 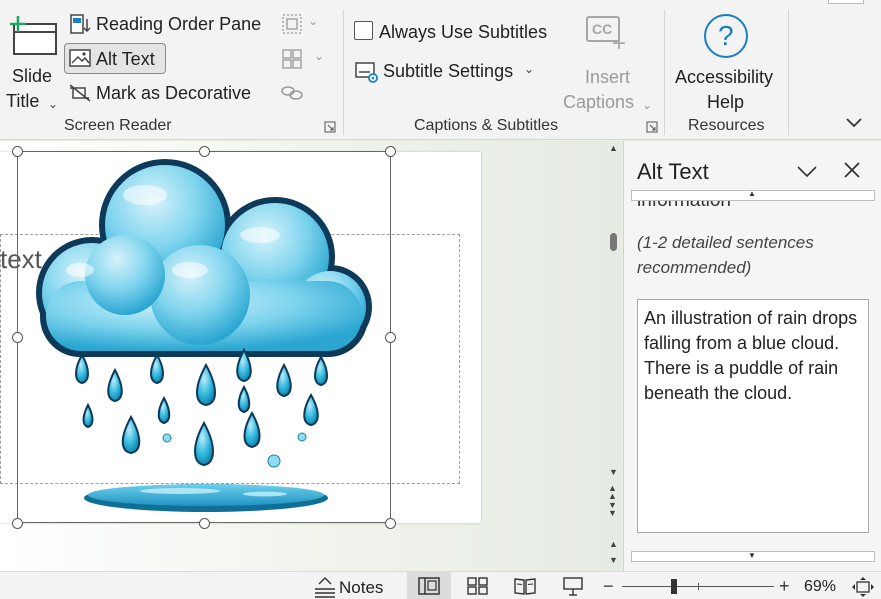 I want to click on slide-title-icon, so click(x=33, y=35).